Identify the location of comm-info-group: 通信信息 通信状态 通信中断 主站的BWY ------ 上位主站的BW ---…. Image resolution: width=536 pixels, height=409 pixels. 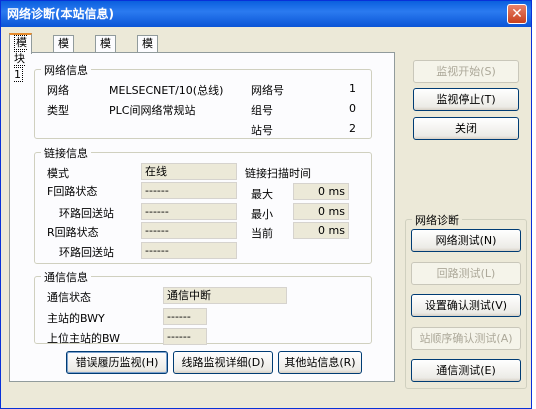
(203, 307).